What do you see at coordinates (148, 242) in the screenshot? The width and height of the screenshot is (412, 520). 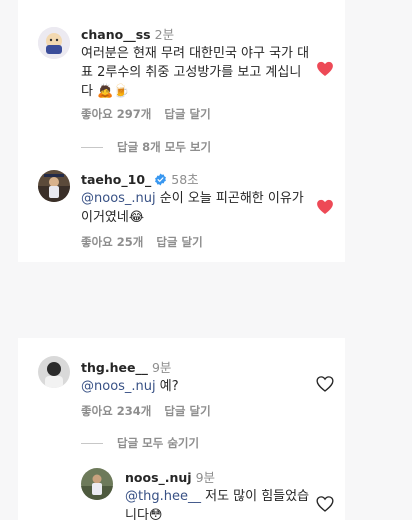 I see `comment-meta: 좋아요 25개 답글 달기` at bounding box center [148, 242].